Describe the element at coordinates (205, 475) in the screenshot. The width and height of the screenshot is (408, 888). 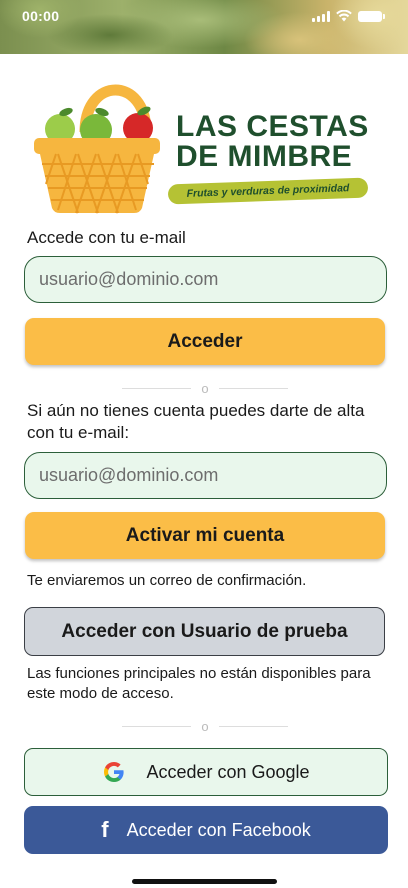
I see `signup-email-input` at that location.